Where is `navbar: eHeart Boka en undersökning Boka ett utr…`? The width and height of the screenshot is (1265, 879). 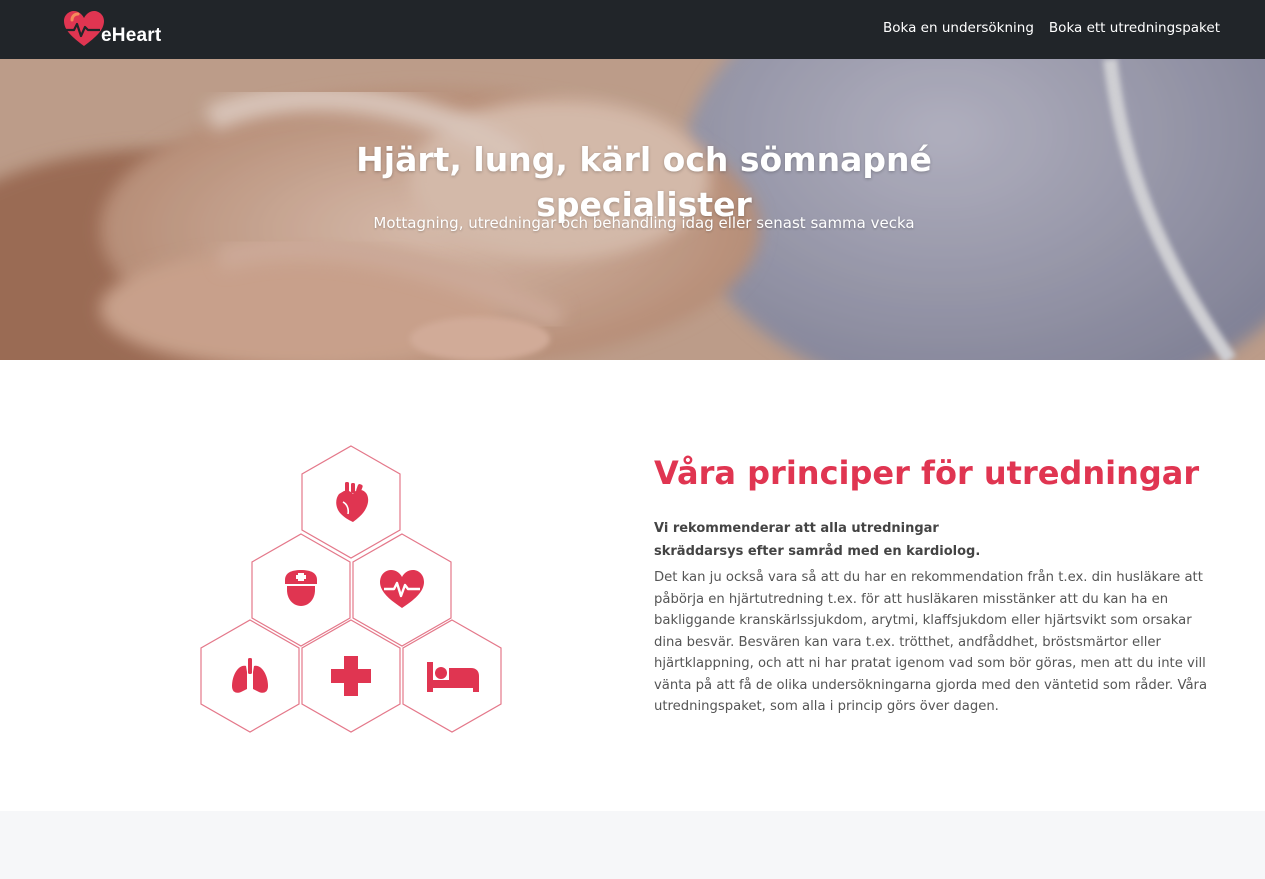 navbar: eHeart Boka en undersökning Boka ett utr… is located at coordinates (632, 29).